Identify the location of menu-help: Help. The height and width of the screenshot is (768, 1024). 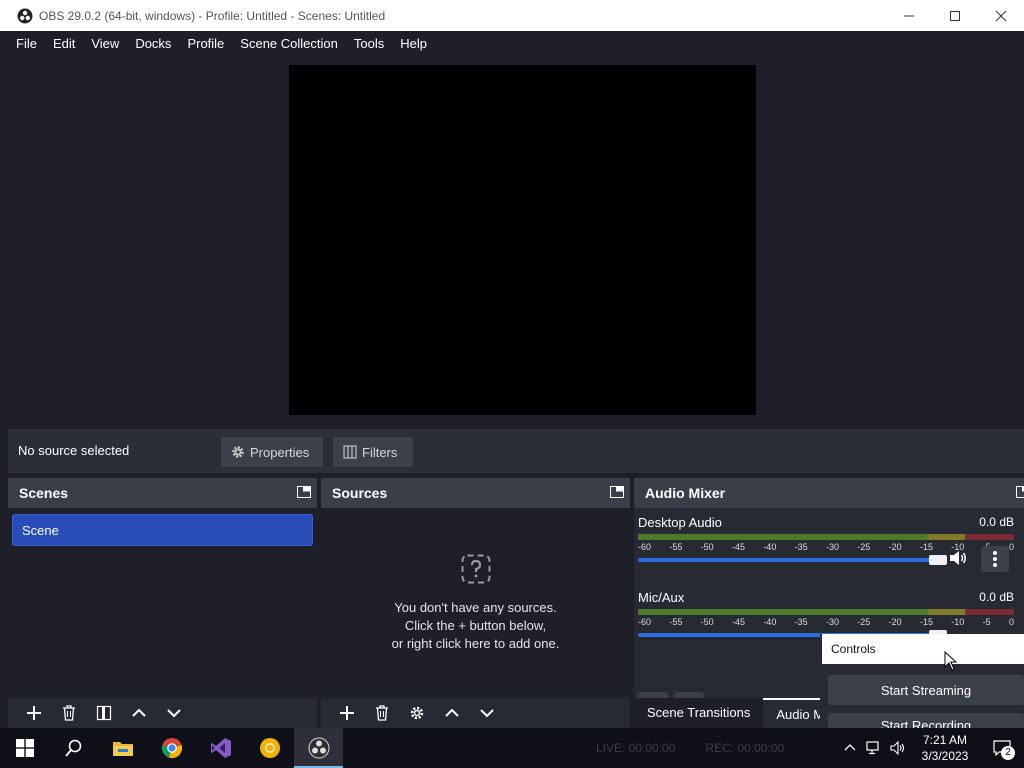
(413, 43).